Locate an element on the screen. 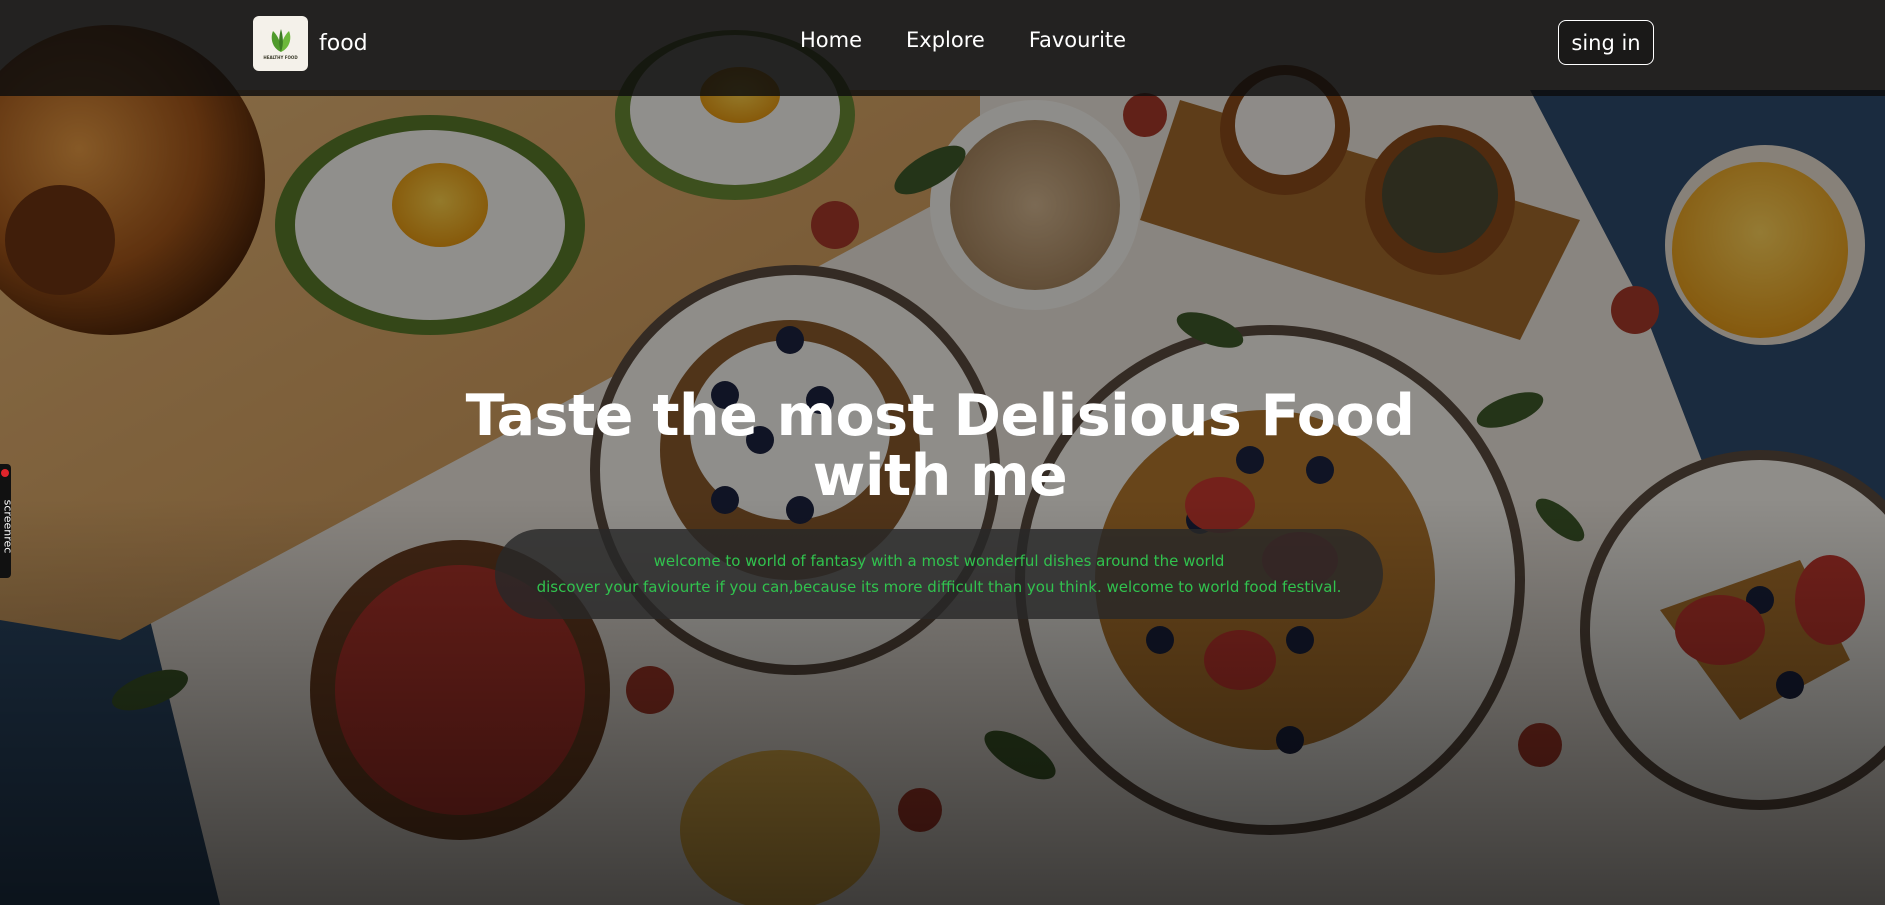 The height and width of the screenshot is (905, 1885). screen-recorder-tab: screenrec is located at coordinates (5, 521).